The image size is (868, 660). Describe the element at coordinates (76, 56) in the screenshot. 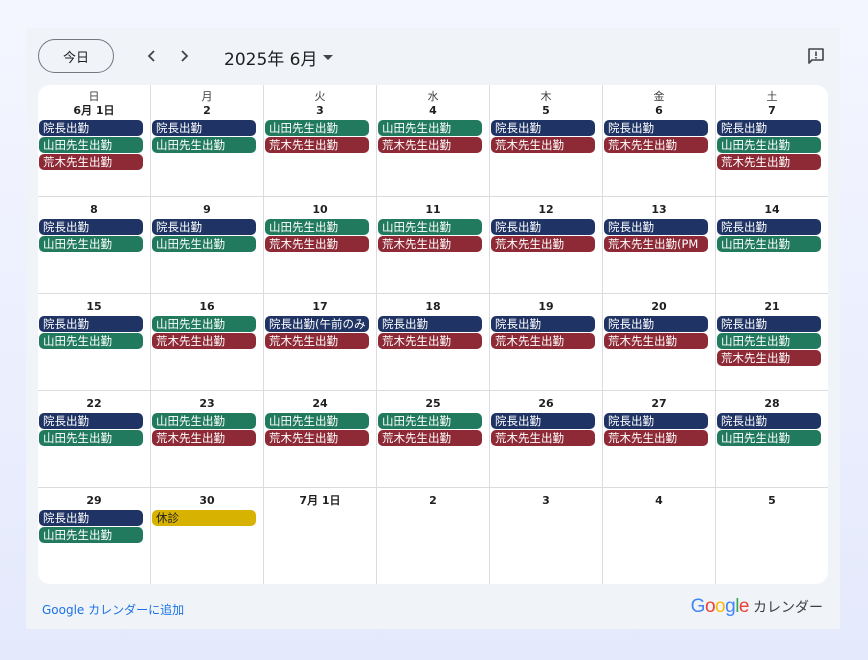

I see `today-button: 今日` at that location.